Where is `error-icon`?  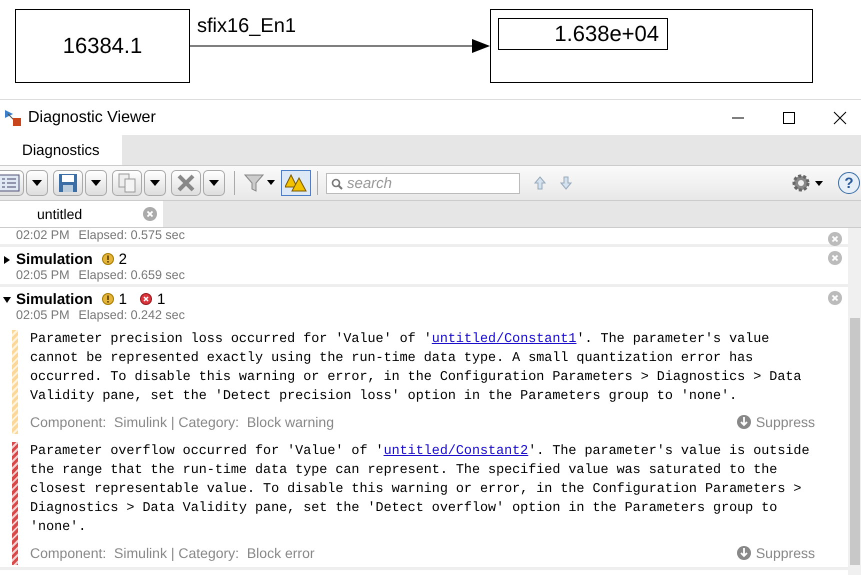 error-icon is located at coordinates (146, 299).